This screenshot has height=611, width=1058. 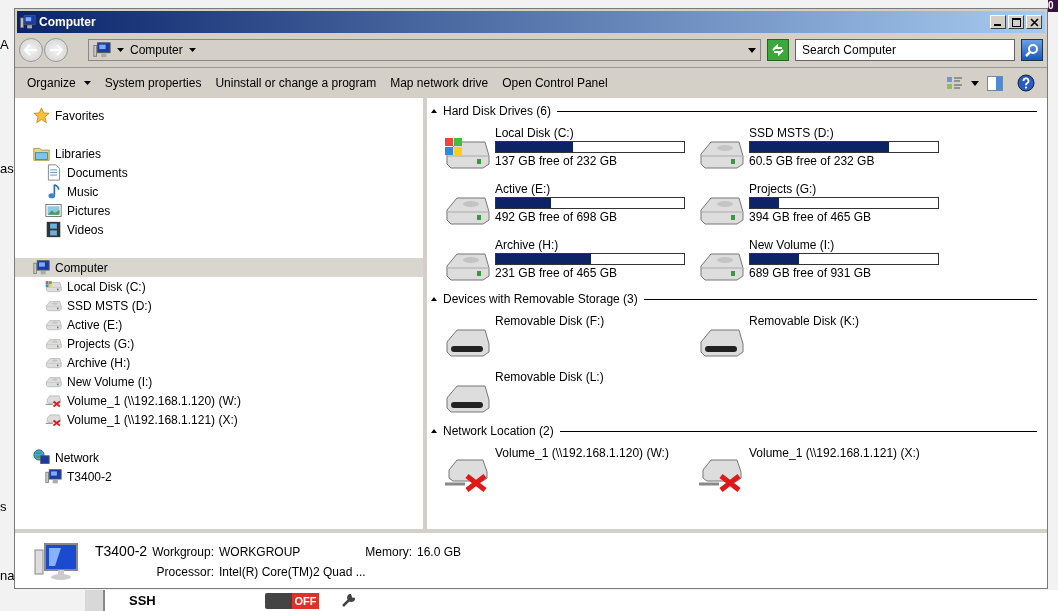 What do you see at coordinates (59, 83) in the screenshot?
I see `toolbar-button: Organize` at bounding box center [59, 83].